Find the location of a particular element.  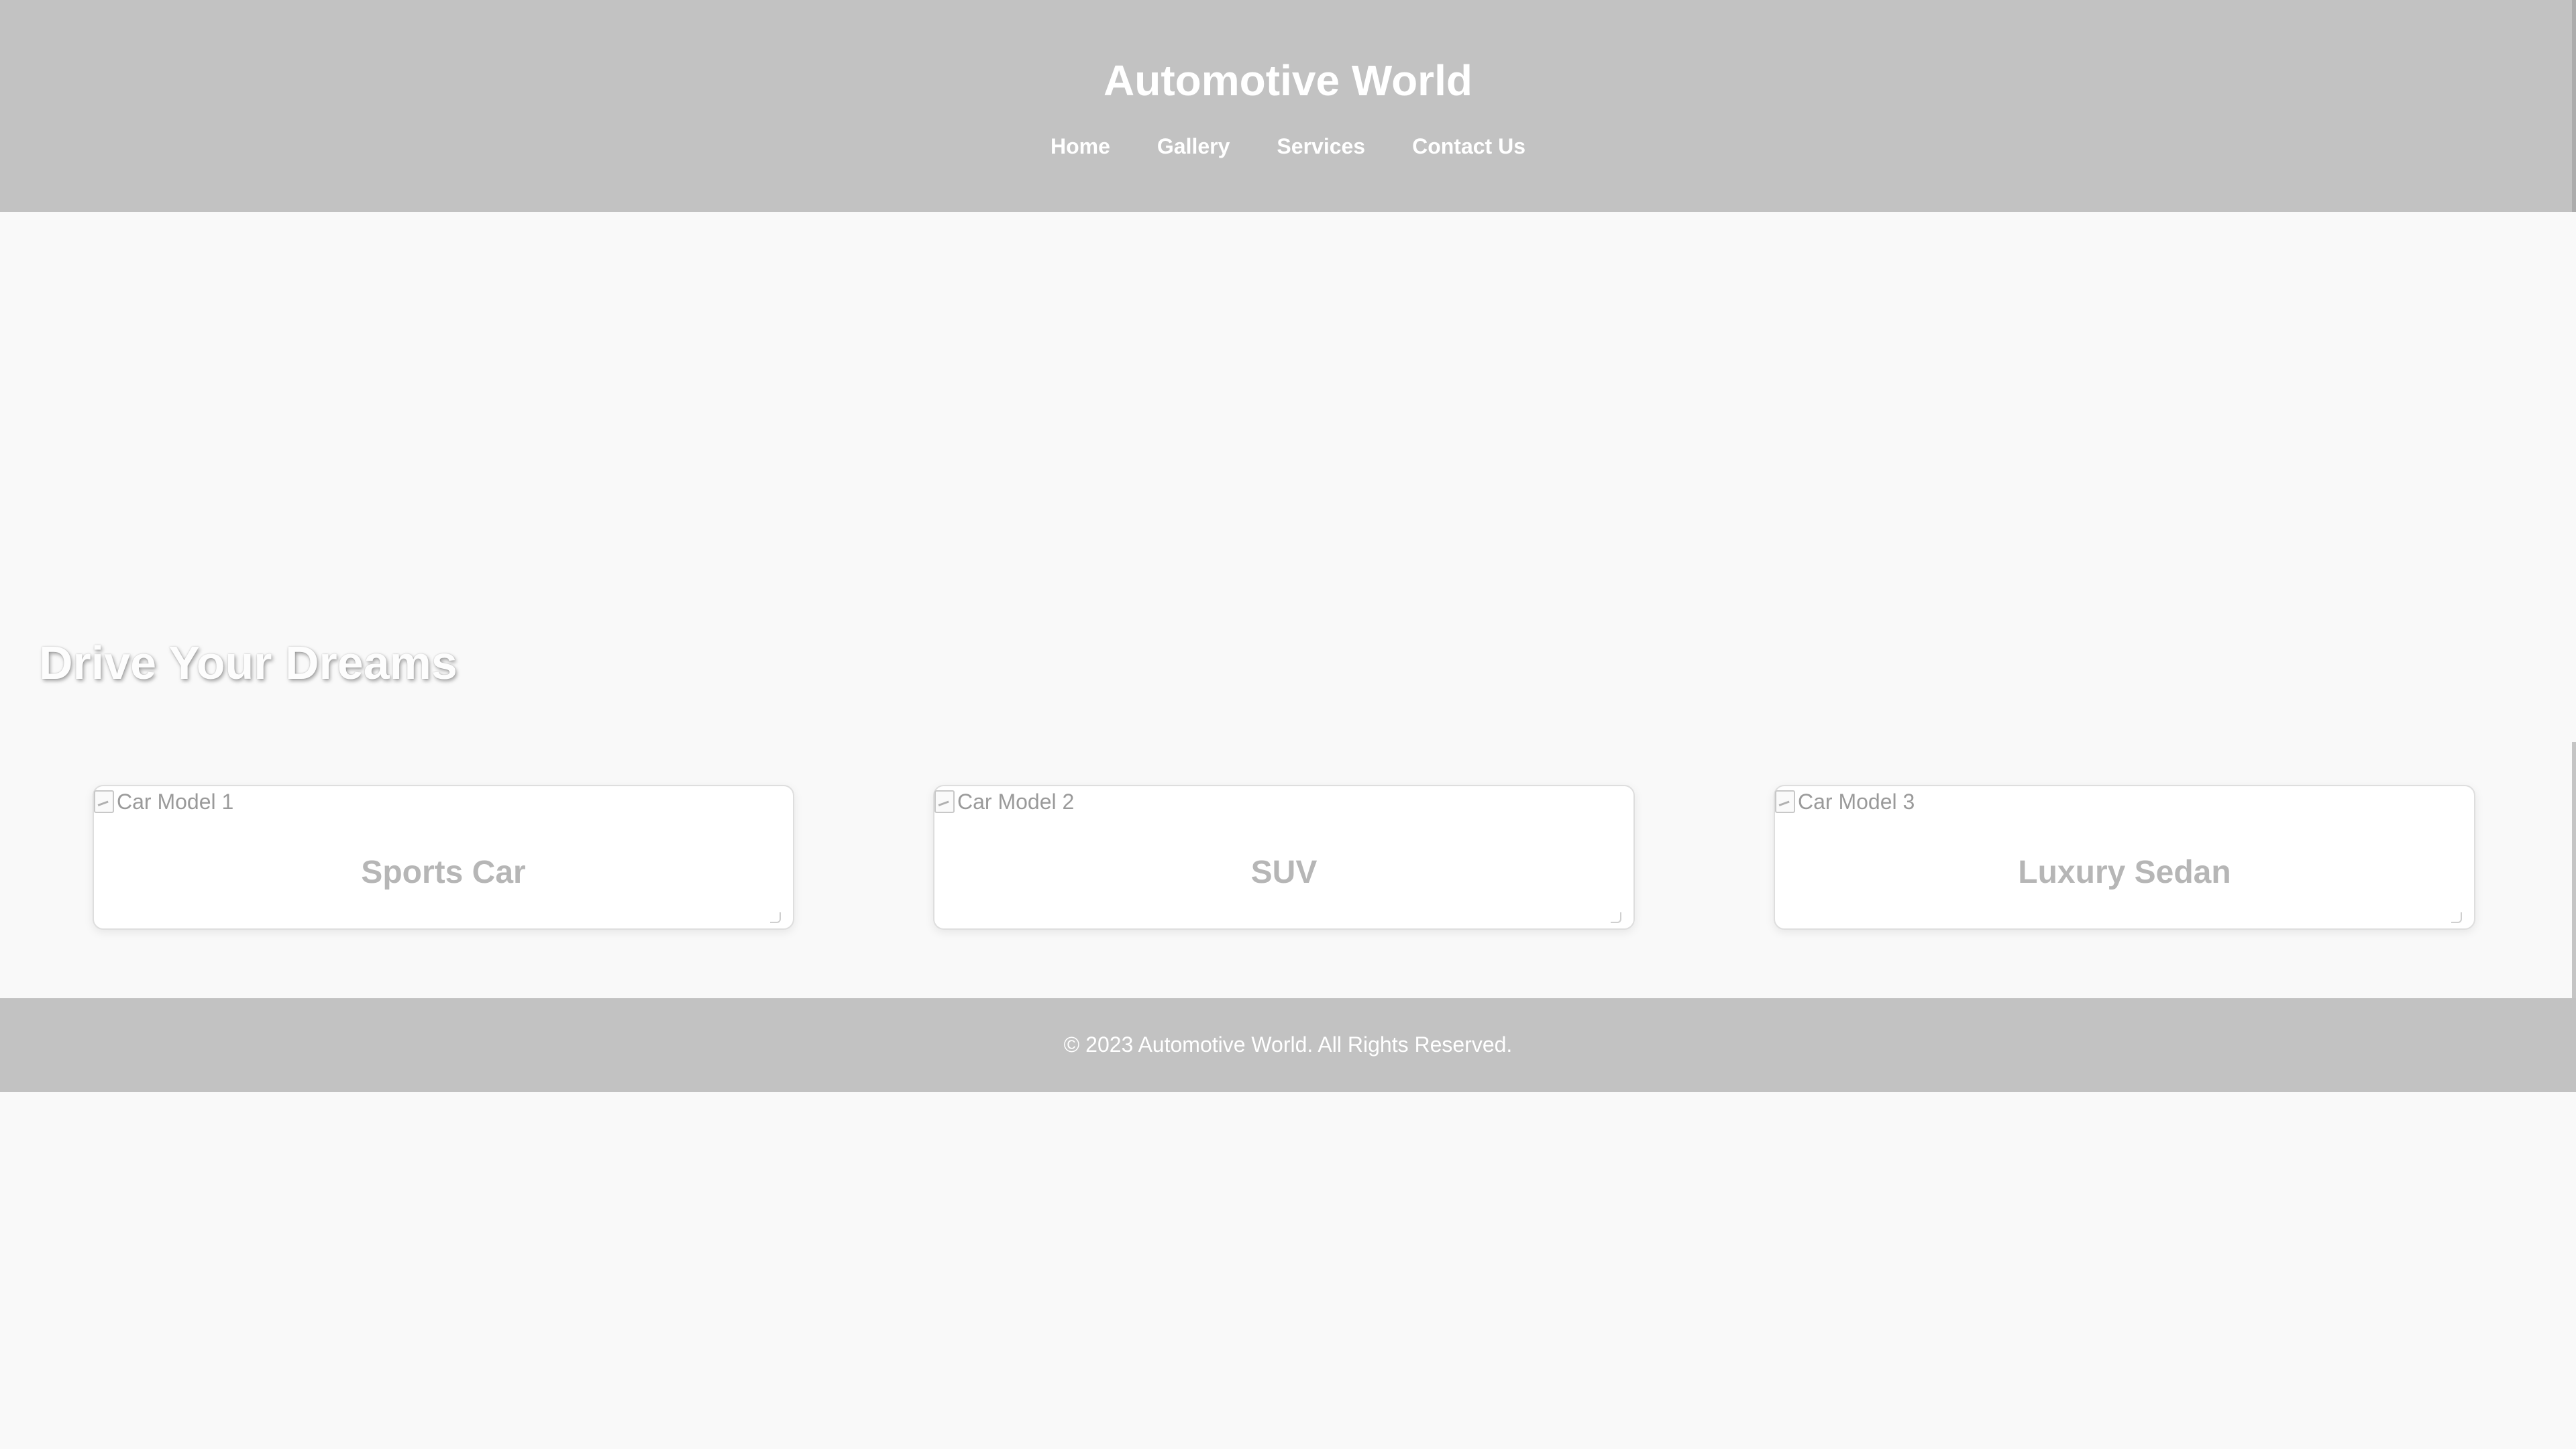

car-image: Car Model 2 is located at coordinates (1004, 801).